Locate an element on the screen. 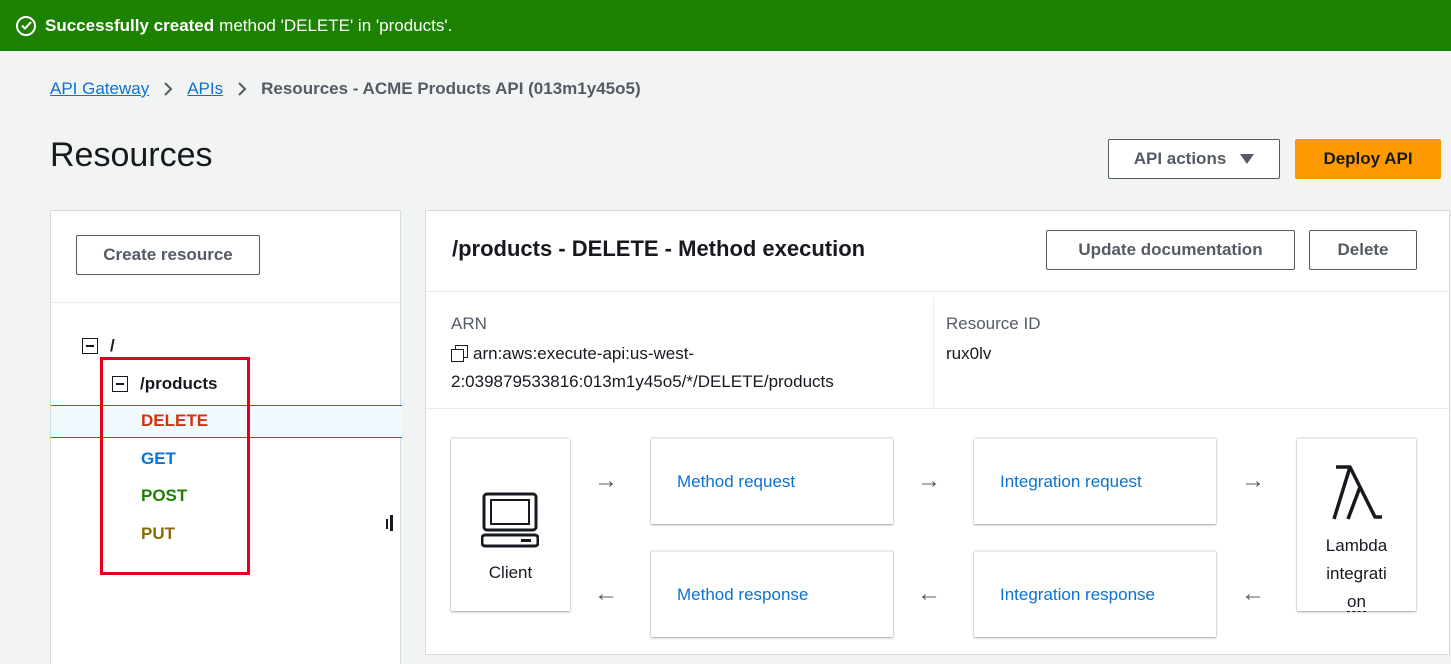 The image size is (1451, 664). resource-id-value: rux0lv is located at coordinates (969, 353).